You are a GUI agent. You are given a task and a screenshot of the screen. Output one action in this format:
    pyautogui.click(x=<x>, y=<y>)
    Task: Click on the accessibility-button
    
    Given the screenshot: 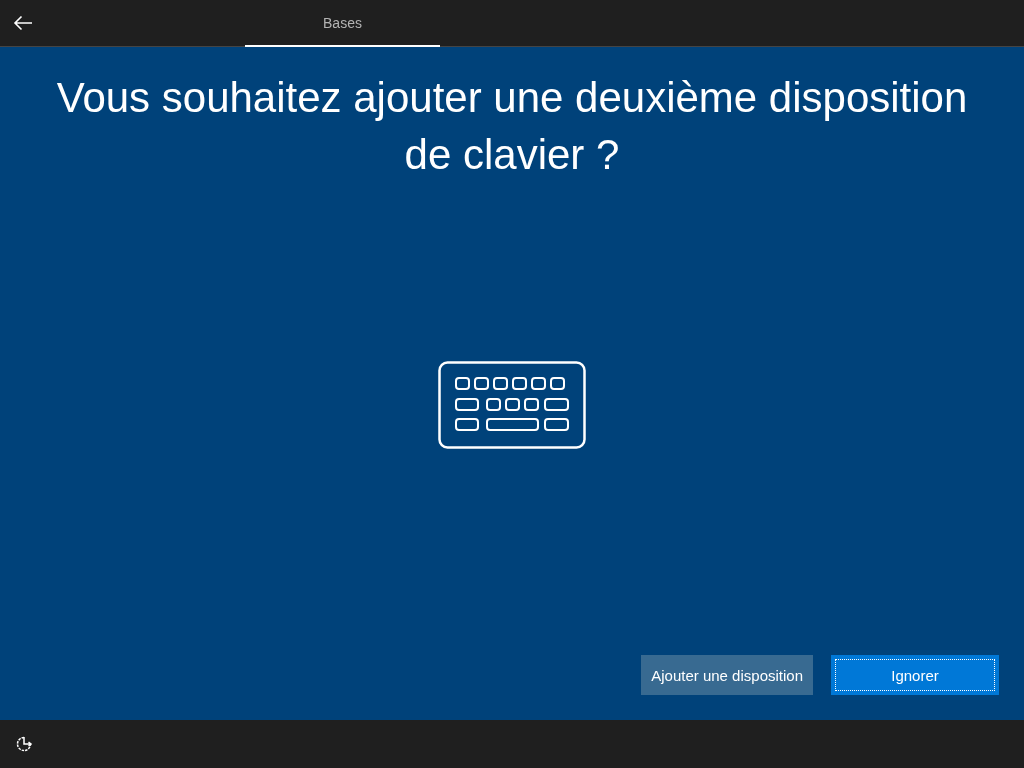 What is the action you would take?
    pyautogui.click(x=24, y=744)
    